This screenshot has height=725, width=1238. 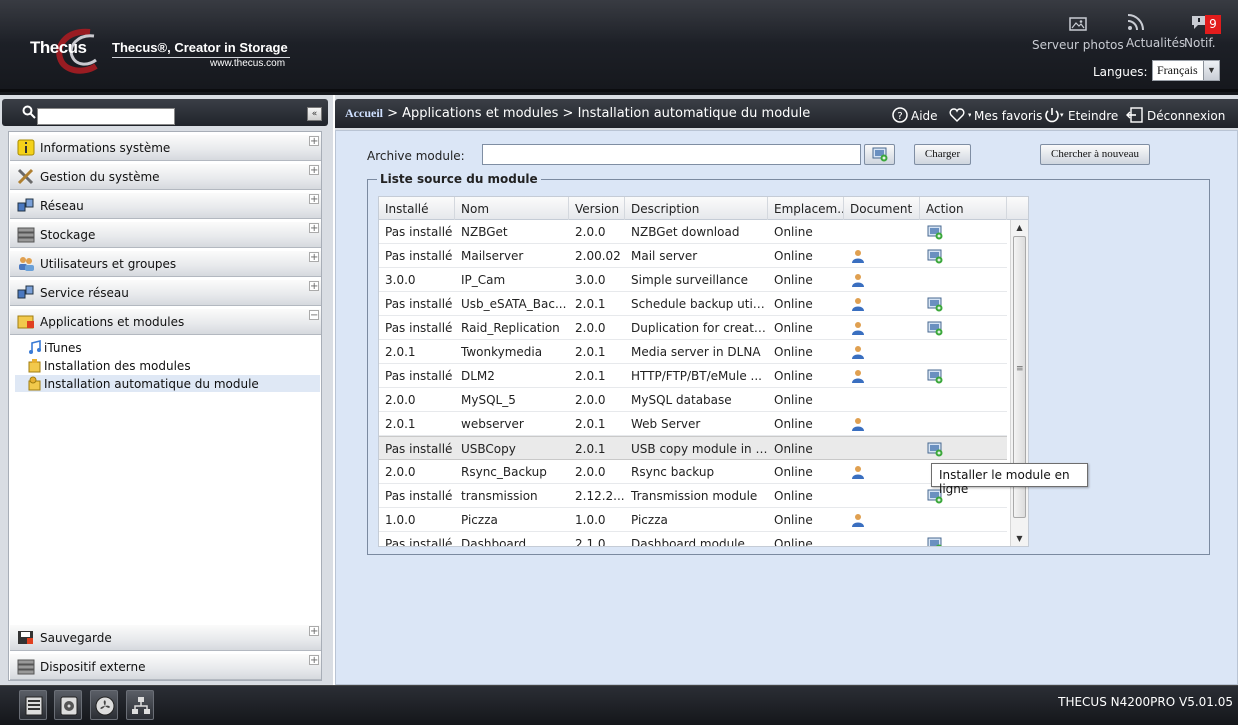 I want to click on help-button: ? Aide, so click(x=915, y=115).